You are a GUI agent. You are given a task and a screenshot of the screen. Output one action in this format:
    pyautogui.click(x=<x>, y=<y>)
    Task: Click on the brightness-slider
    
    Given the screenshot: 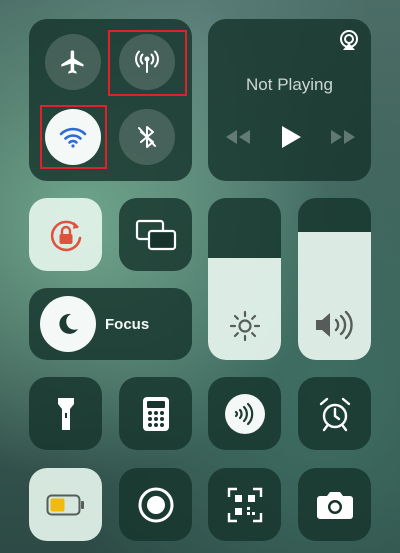 What is the action you would take?
    pyautogui.click(x=244, y=279)
    